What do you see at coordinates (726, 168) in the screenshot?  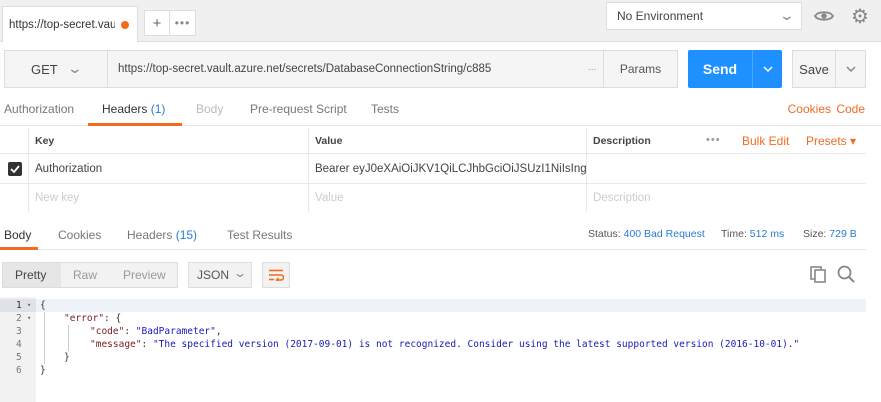 I see `header-description-cell` at bounding box center [726, 168].